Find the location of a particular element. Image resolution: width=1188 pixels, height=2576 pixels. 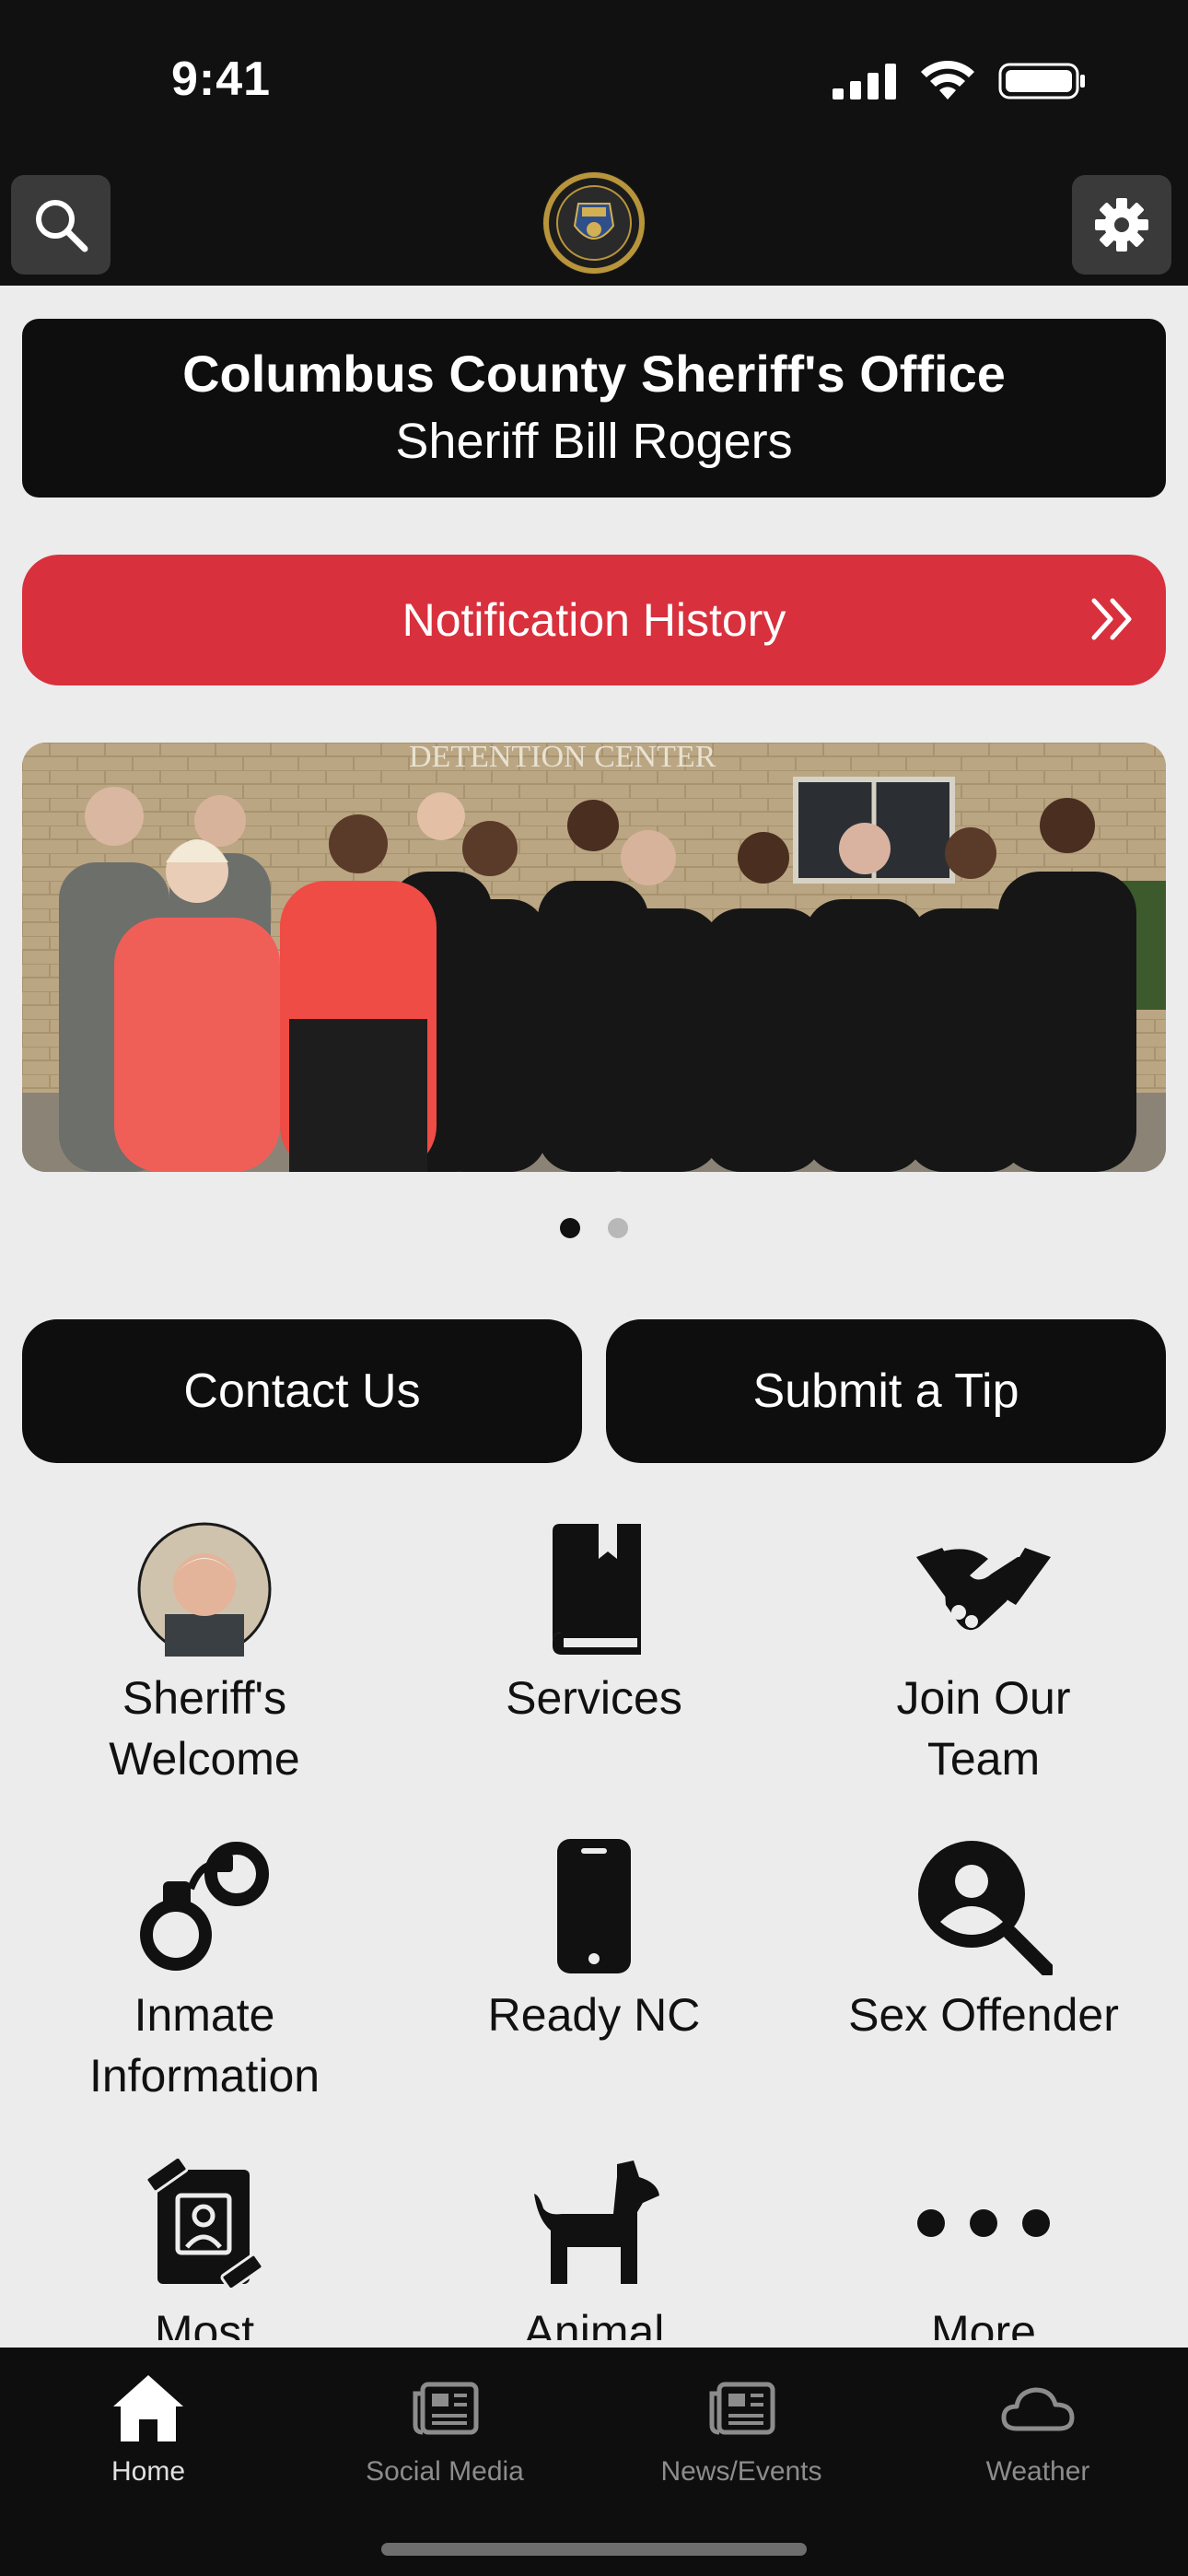

cloud-icon is located at coordinates (1038, 2409).